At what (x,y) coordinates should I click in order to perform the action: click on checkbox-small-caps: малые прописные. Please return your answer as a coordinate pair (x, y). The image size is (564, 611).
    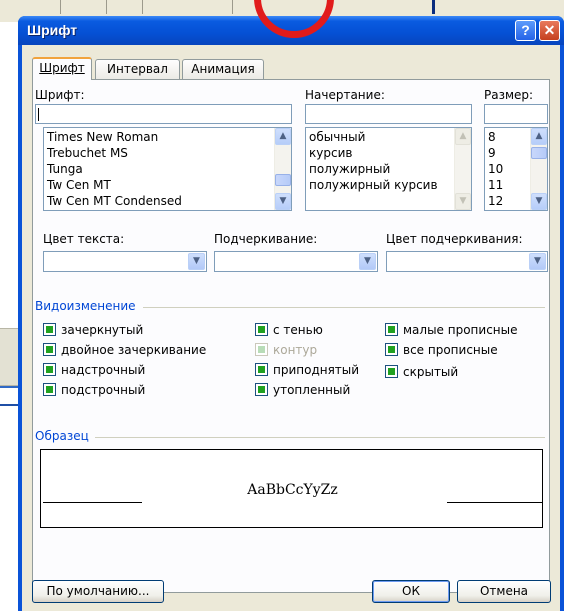
    Looking at the image, I should click on (451, 331).